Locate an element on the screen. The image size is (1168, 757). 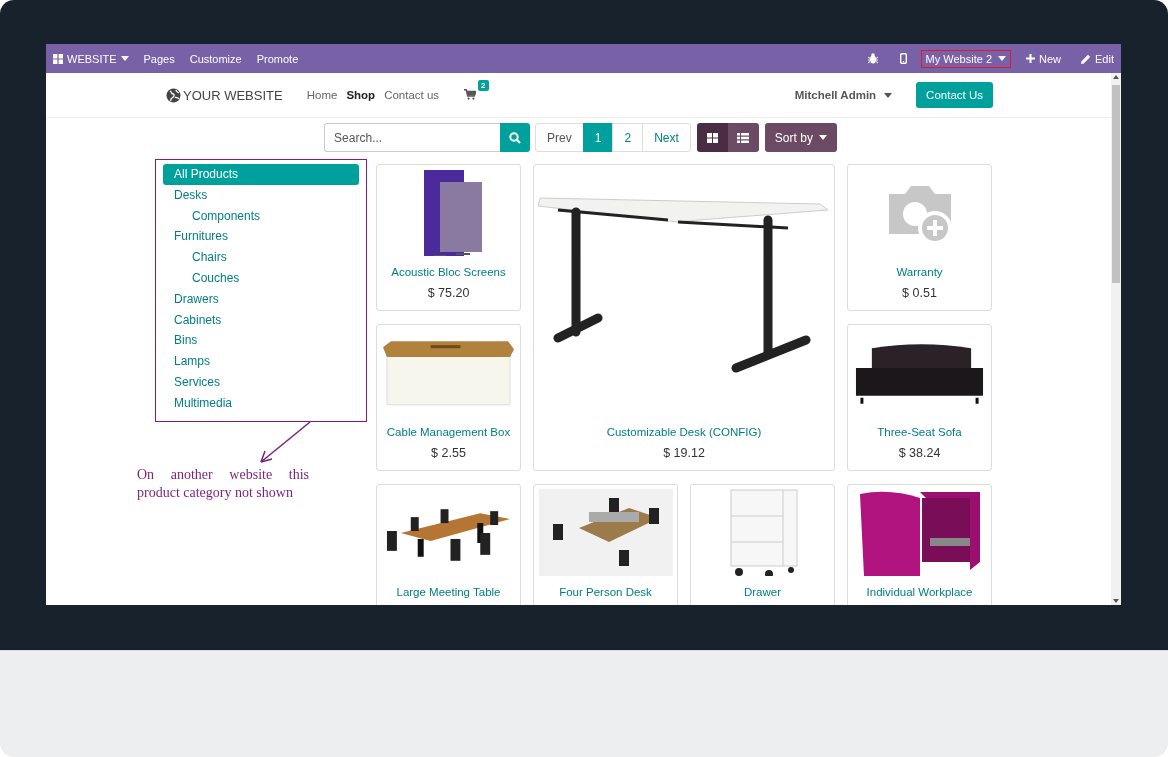
pencil-icon is located at coordinates (1086, 58).